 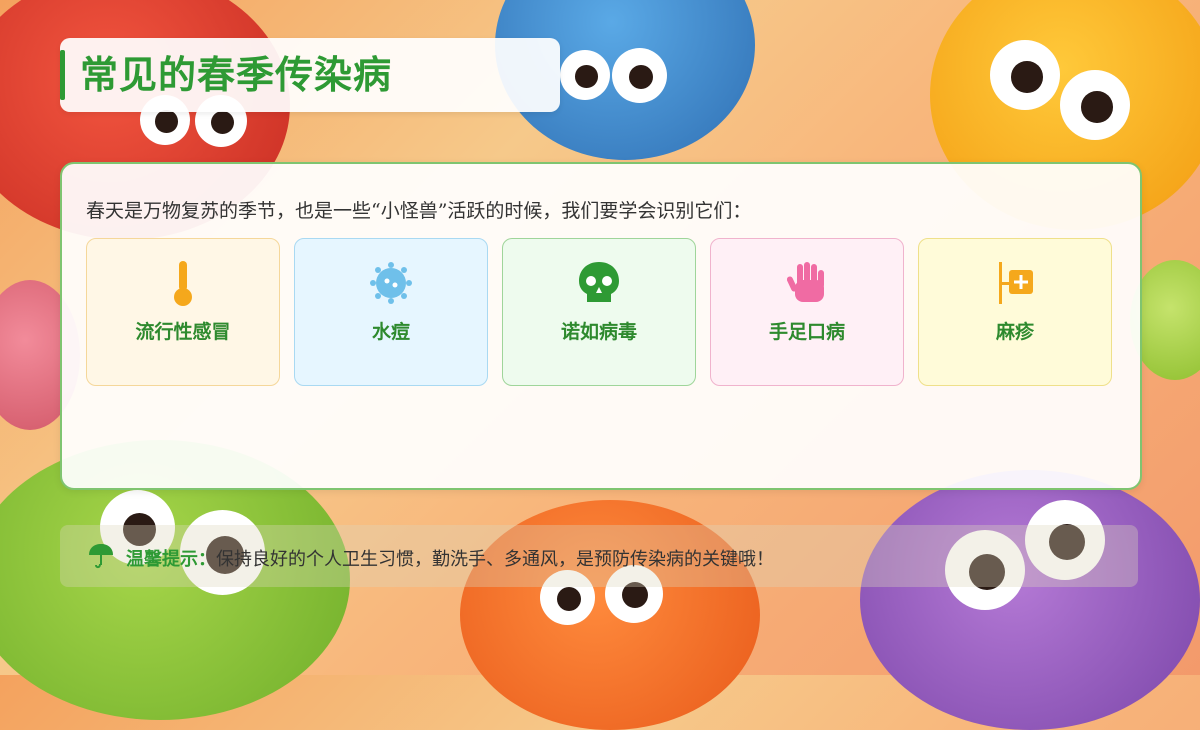 What do you see at coordinates (599, 283) in the screenshot?
I see `skull-icon` at bounding box center [599, 283].